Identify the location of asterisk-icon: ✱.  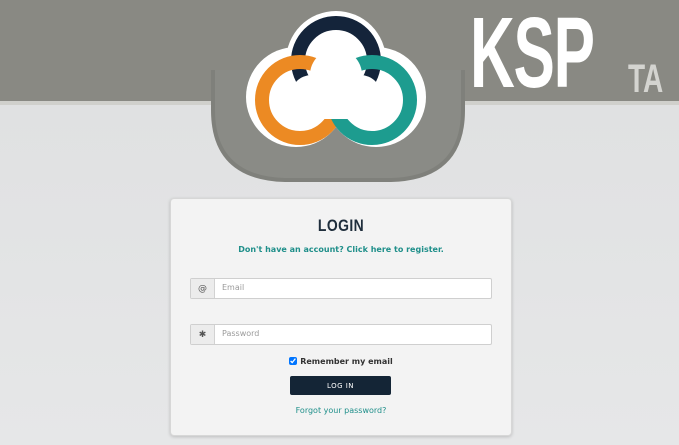
(203, 334).